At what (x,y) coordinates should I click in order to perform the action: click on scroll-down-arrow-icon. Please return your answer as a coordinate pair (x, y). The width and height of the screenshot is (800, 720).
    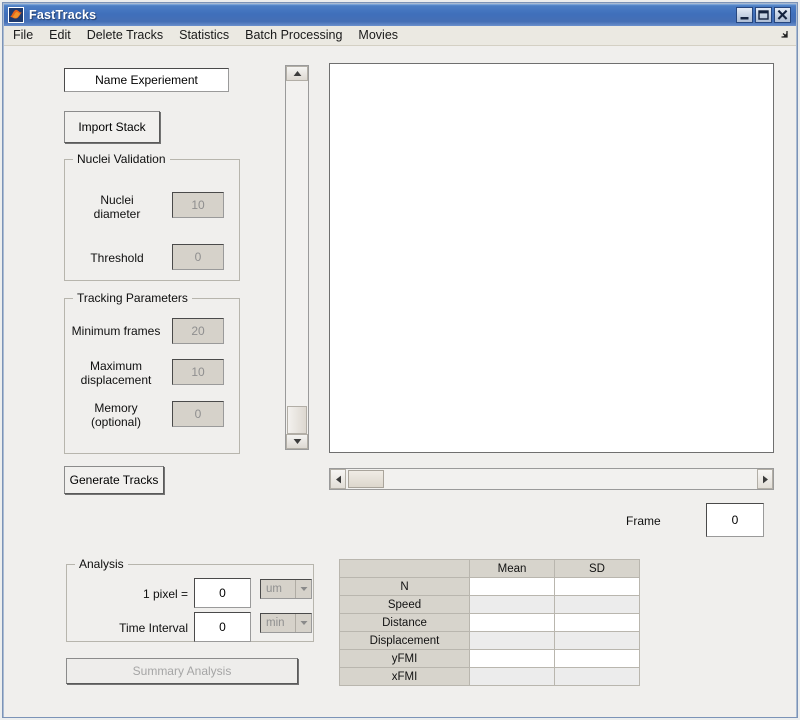
    Looking at the image, I should click on (297, 441).